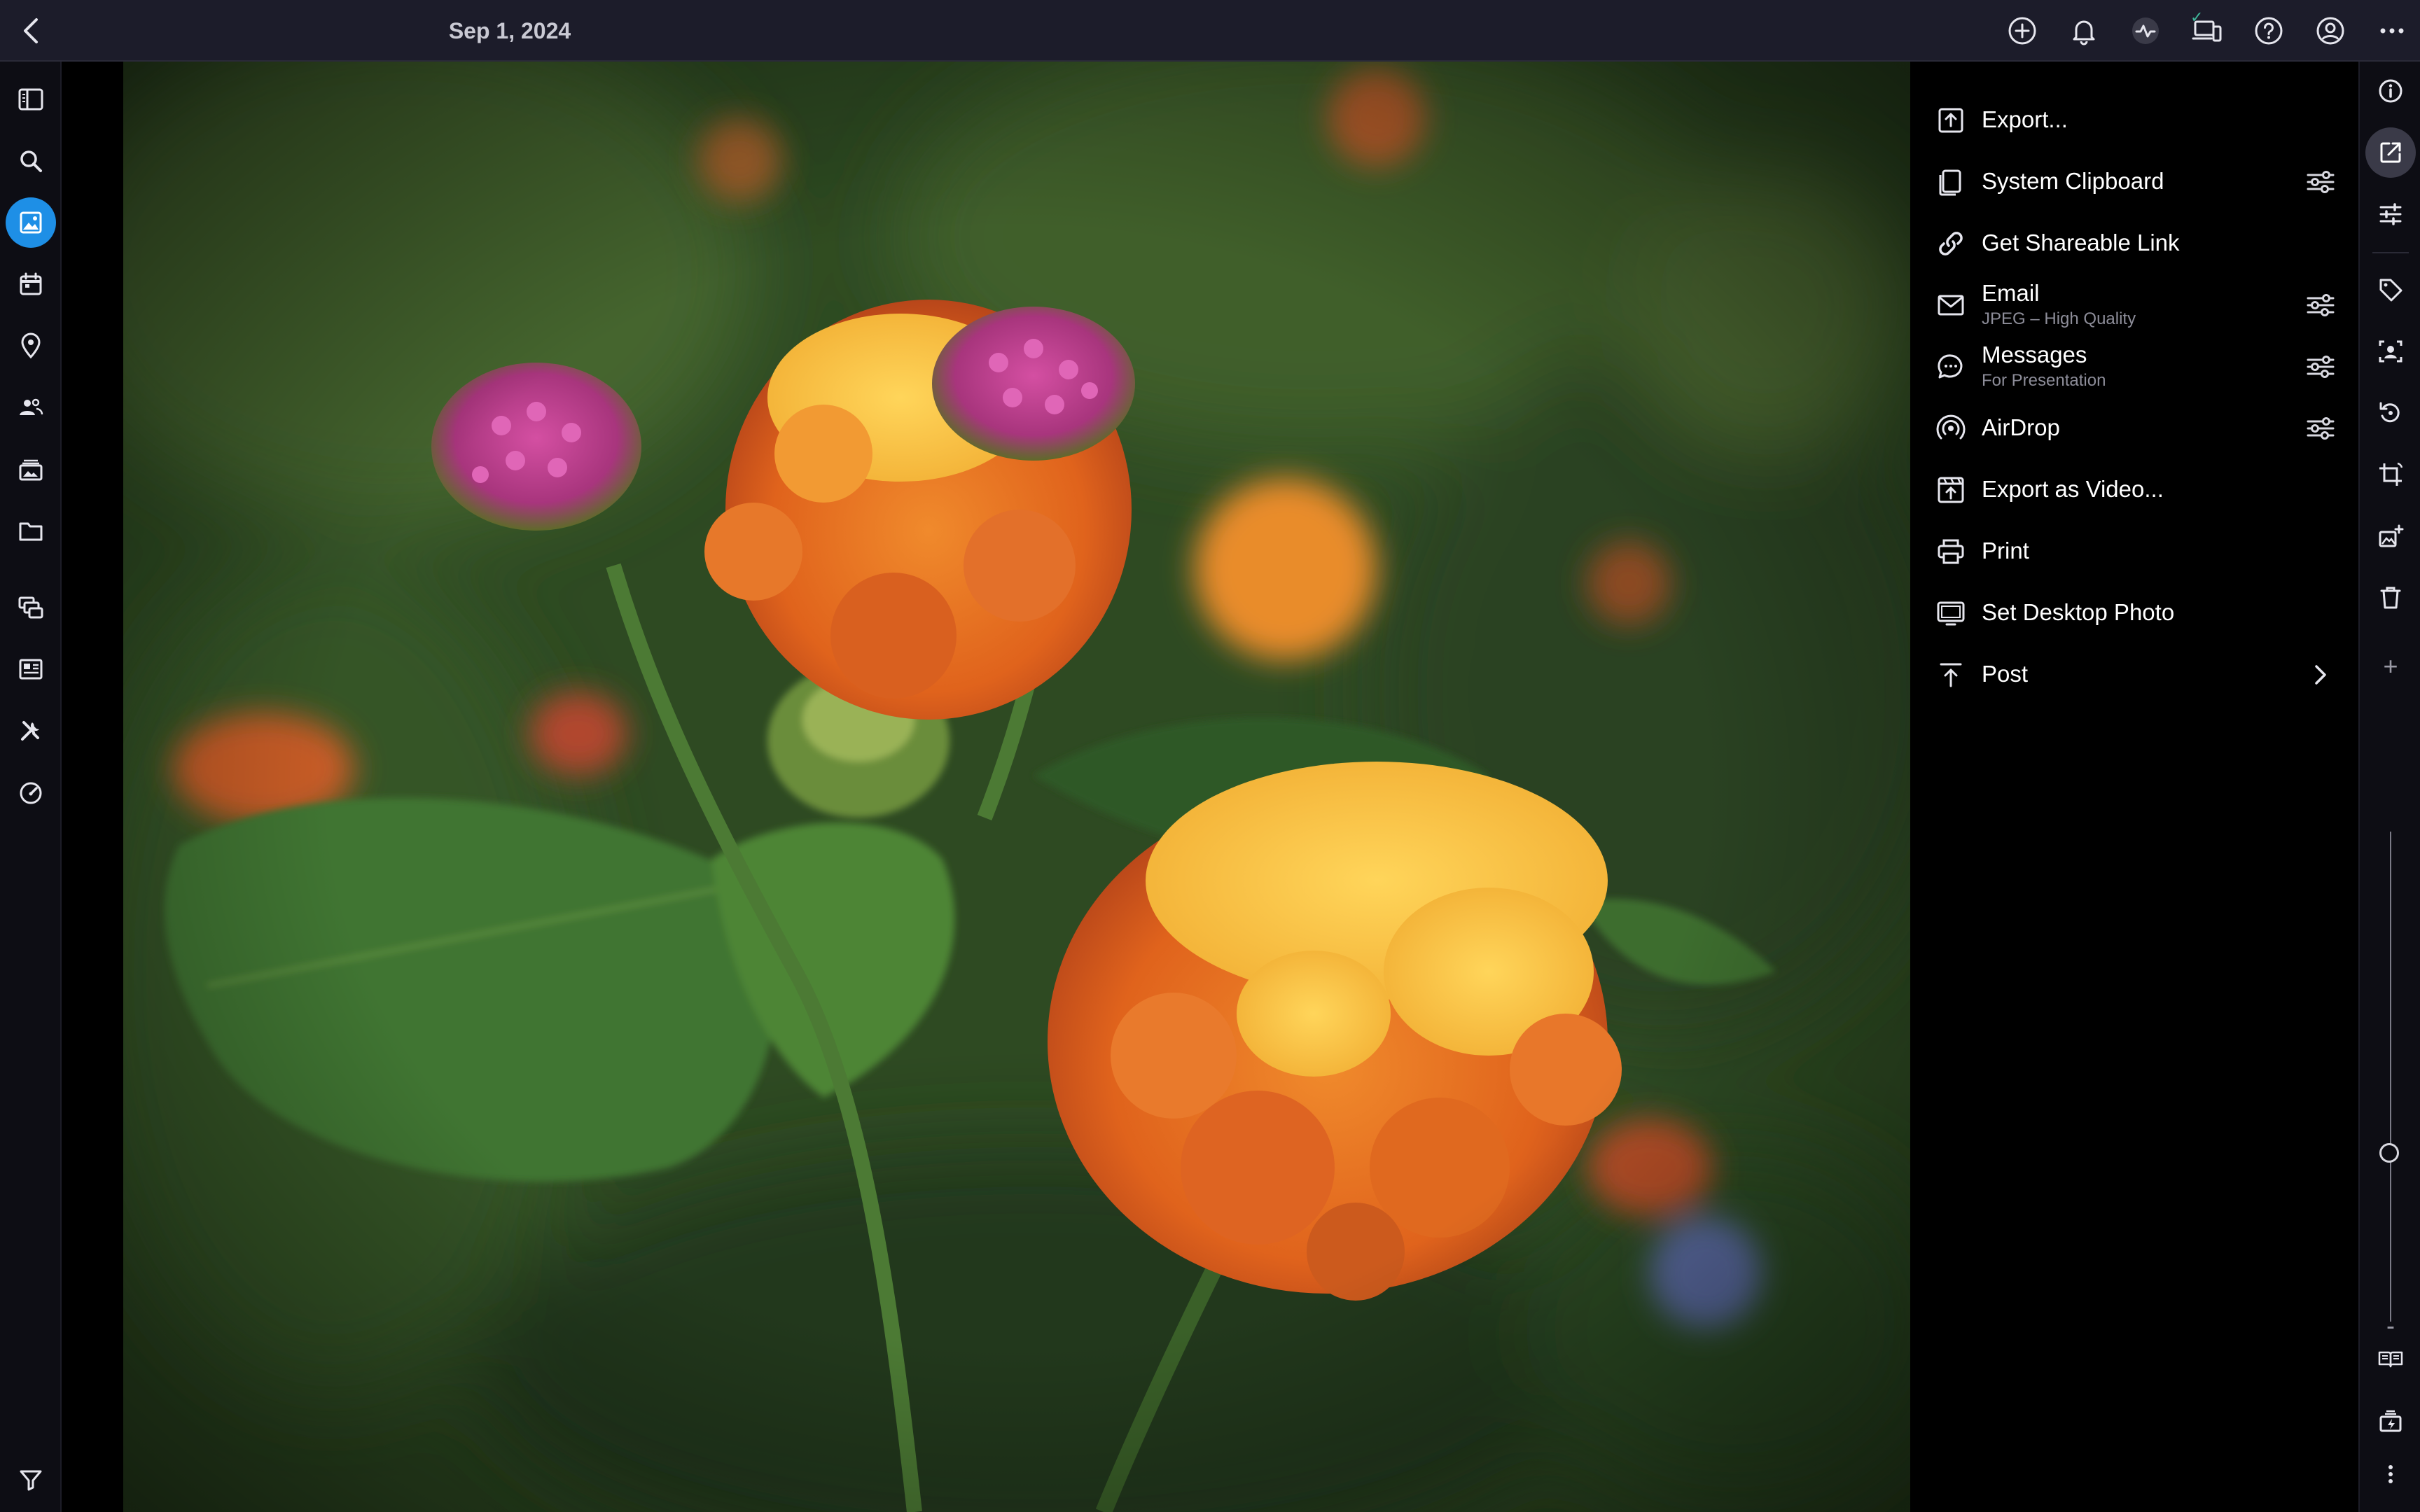 The height and width of the screenshot is (1512, 2420). I want to click on back-button, so click(32, 31).